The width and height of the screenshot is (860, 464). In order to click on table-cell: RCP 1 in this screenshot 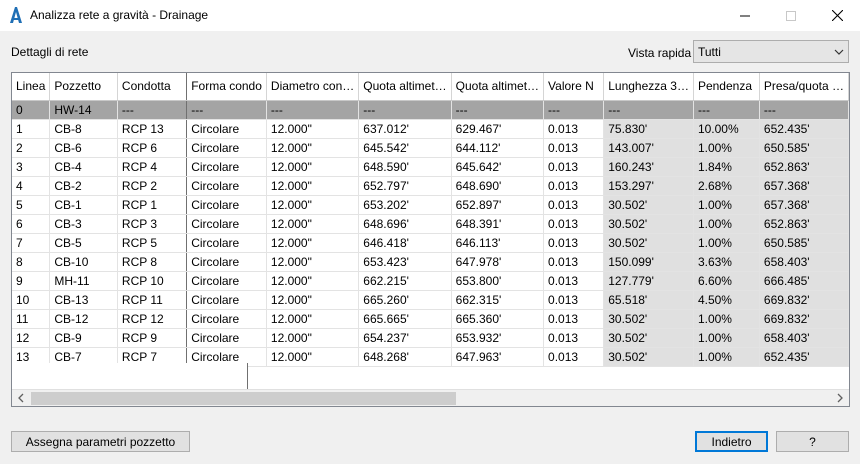, I will do `click(152, 205)`.